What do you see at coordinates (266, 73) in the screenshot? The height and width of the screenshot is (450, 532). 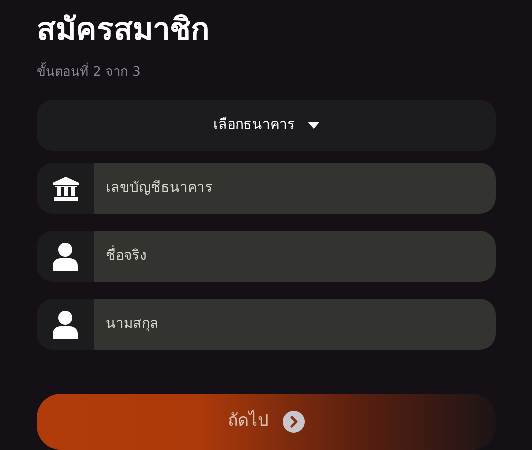 I see `step-indicator: ขั้นตอนที่ 2 จาก 3` at bounding box center [266, 73].